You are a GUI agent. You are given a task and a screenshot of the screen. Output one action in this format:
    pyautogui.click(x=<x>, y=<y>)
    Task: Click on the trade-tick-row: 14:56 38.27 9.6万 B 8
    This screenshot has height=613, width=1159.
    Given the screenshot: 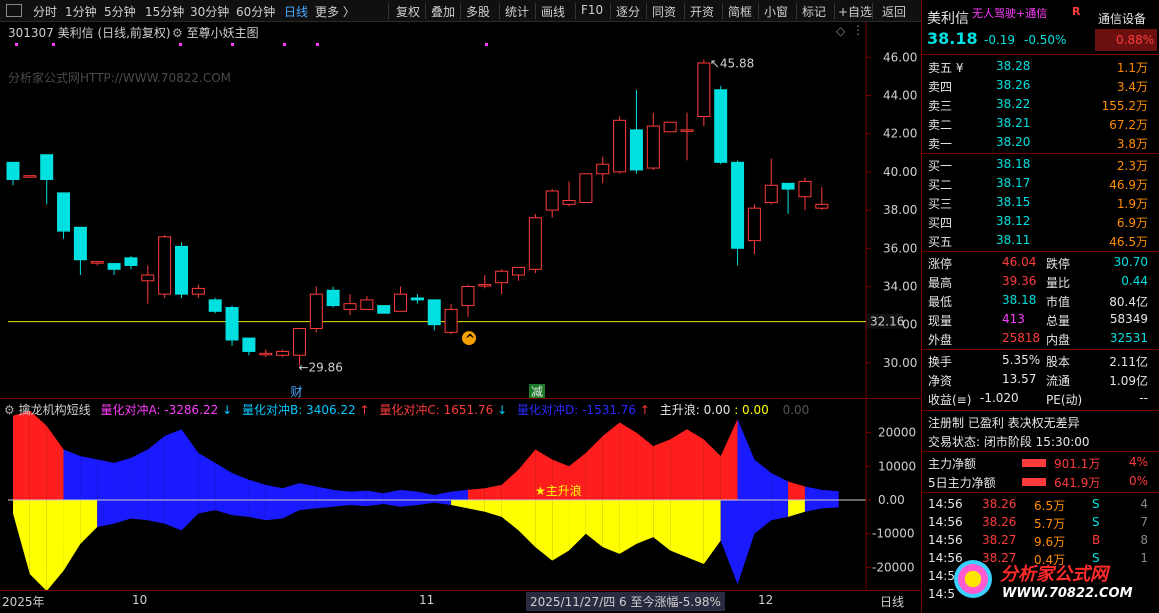 What is the action you would take?
    pyautogui.click(x=1040, y=540)
    